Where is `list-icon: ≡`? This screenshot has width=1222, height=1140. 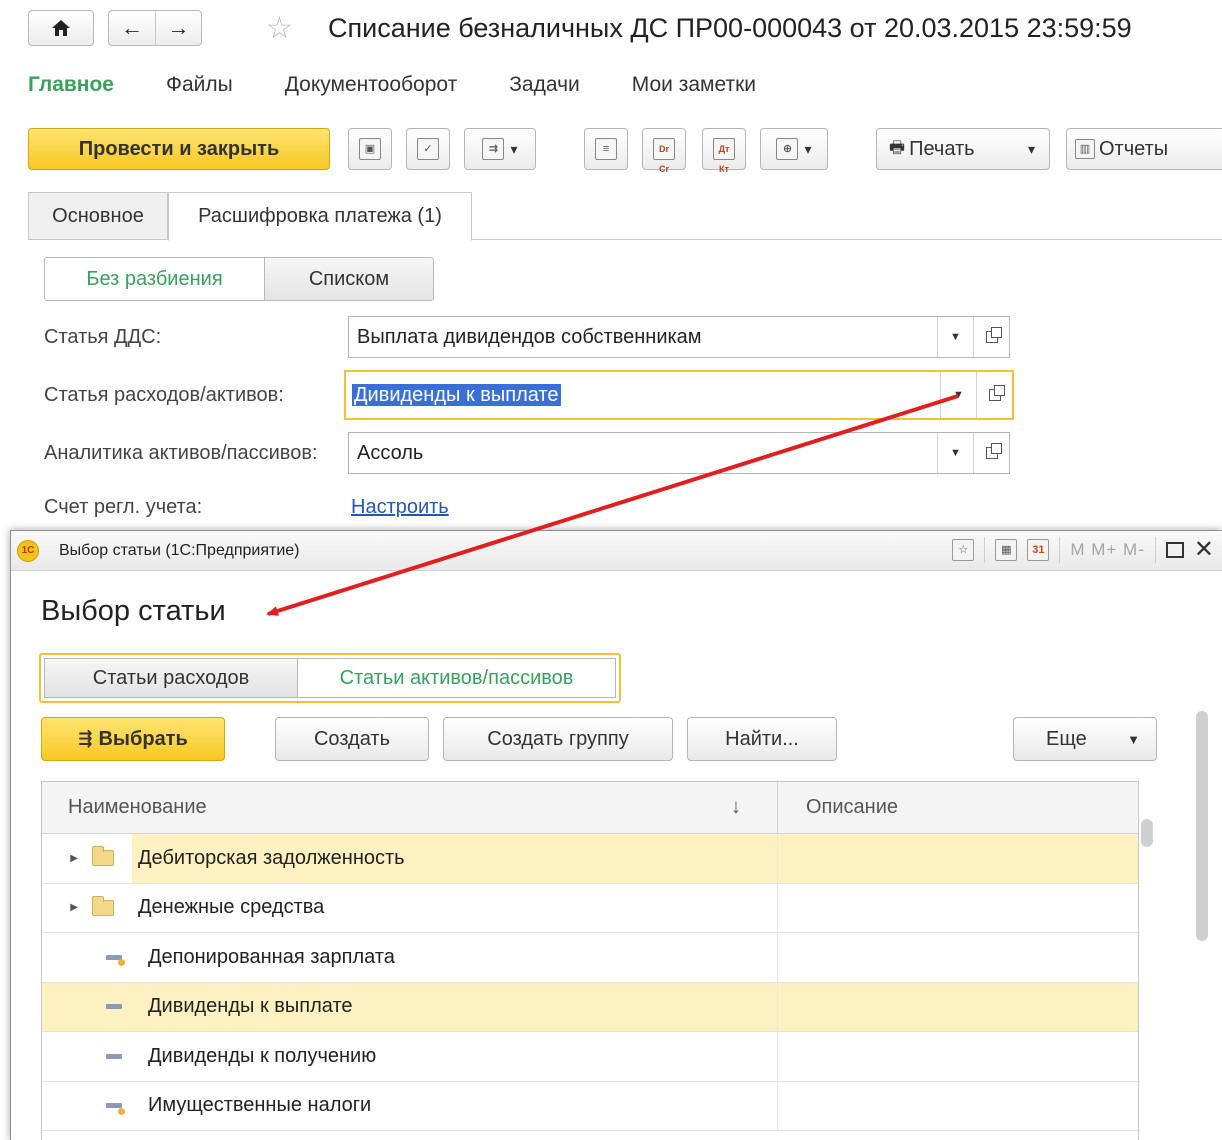
list-icon: ≡ is located at coordinates (606, 149).